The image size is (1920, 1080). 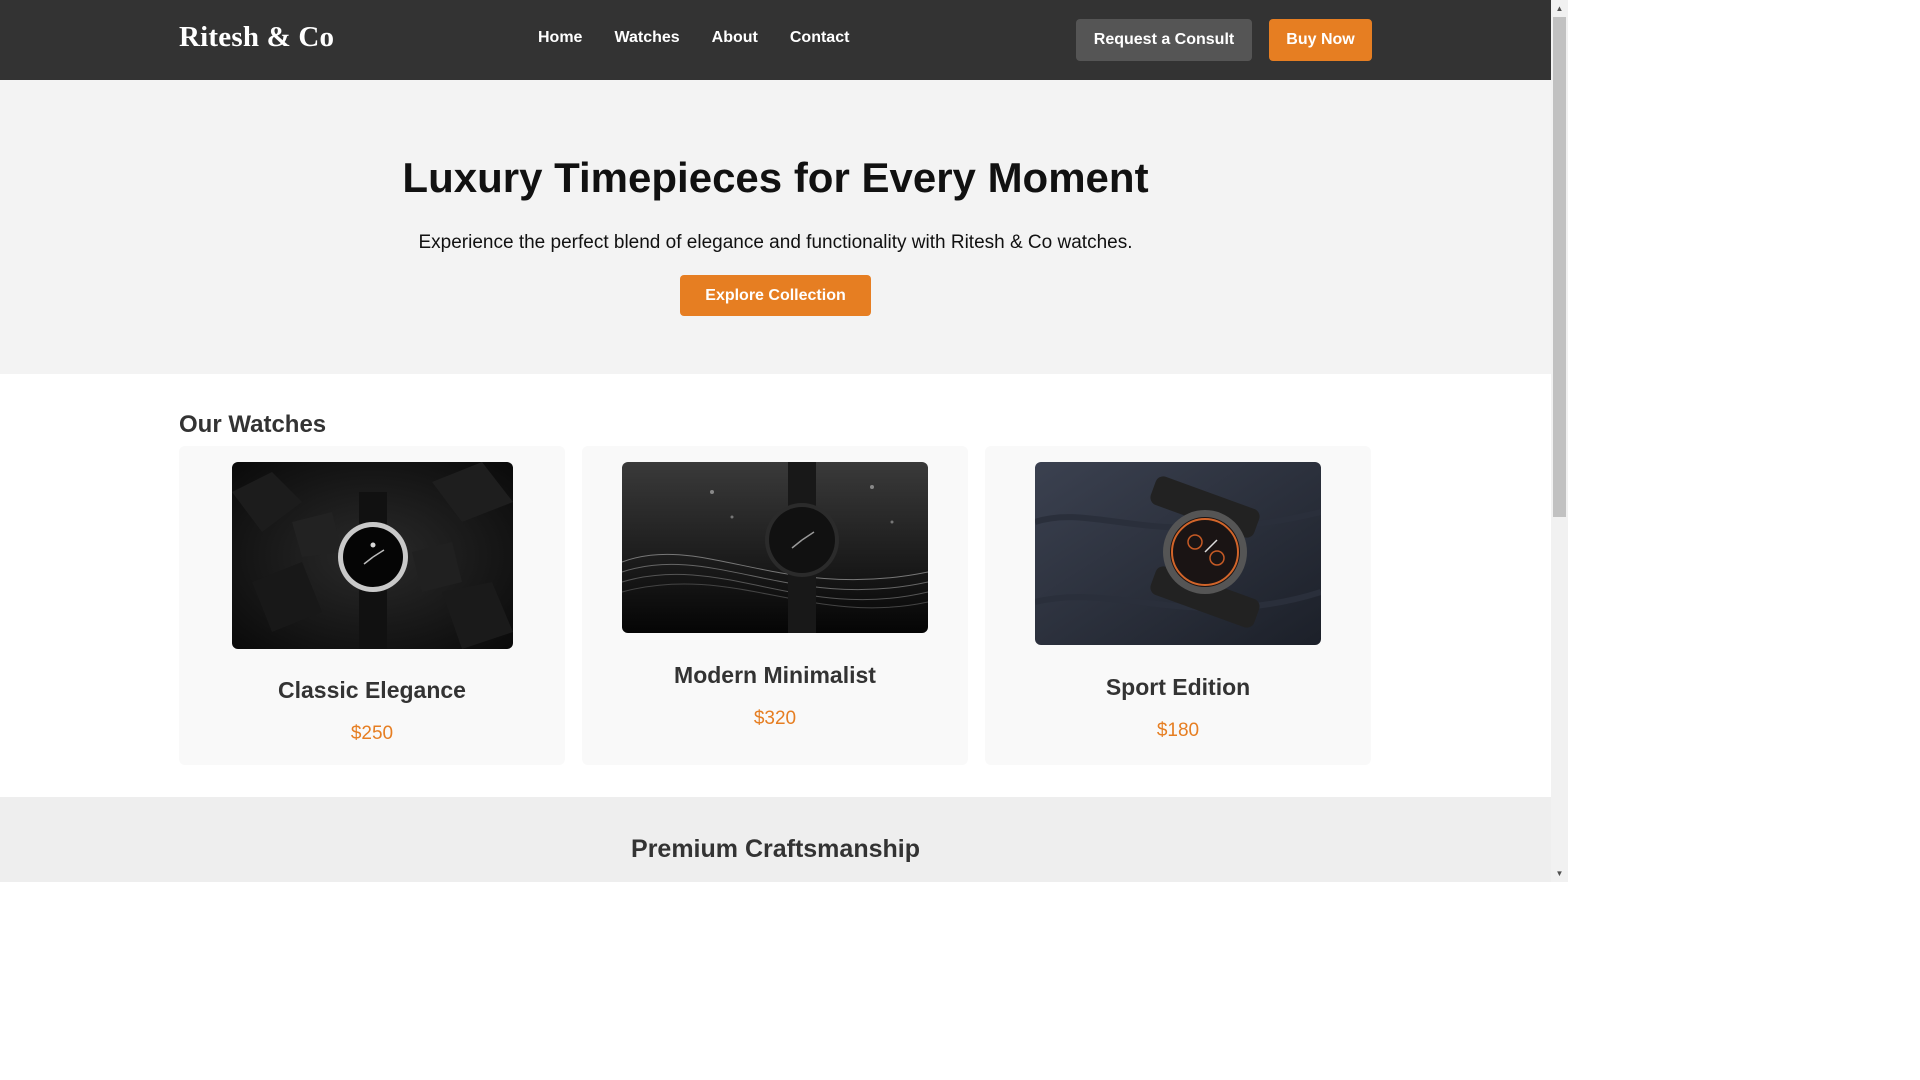 What do you see at coordinates (646, 38) in the screenshot?
I see `nav-watches: Watches` at bounding box center [646, 38].